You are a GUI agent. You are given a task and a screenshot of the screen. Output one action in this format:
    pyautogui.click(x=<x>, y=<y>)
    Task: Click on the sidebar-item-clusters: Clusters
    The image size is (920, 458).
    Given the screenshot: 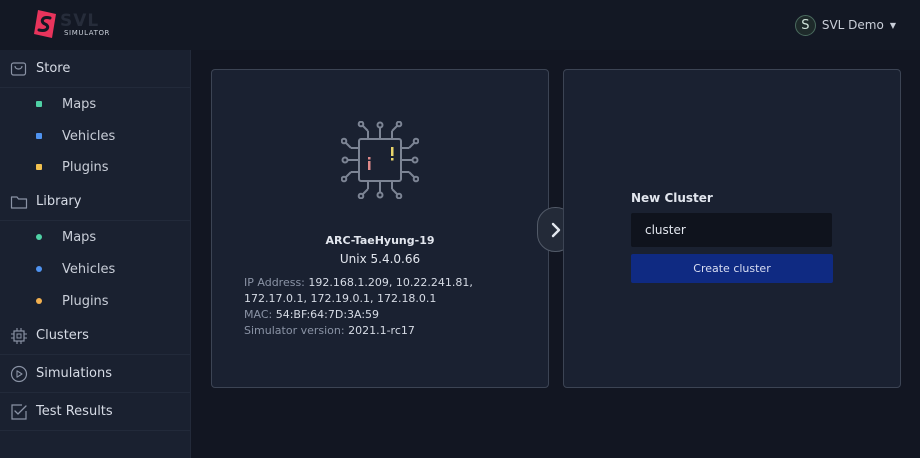 What is the action you would take?
    pyautogui.click(x=95, y=336)
    